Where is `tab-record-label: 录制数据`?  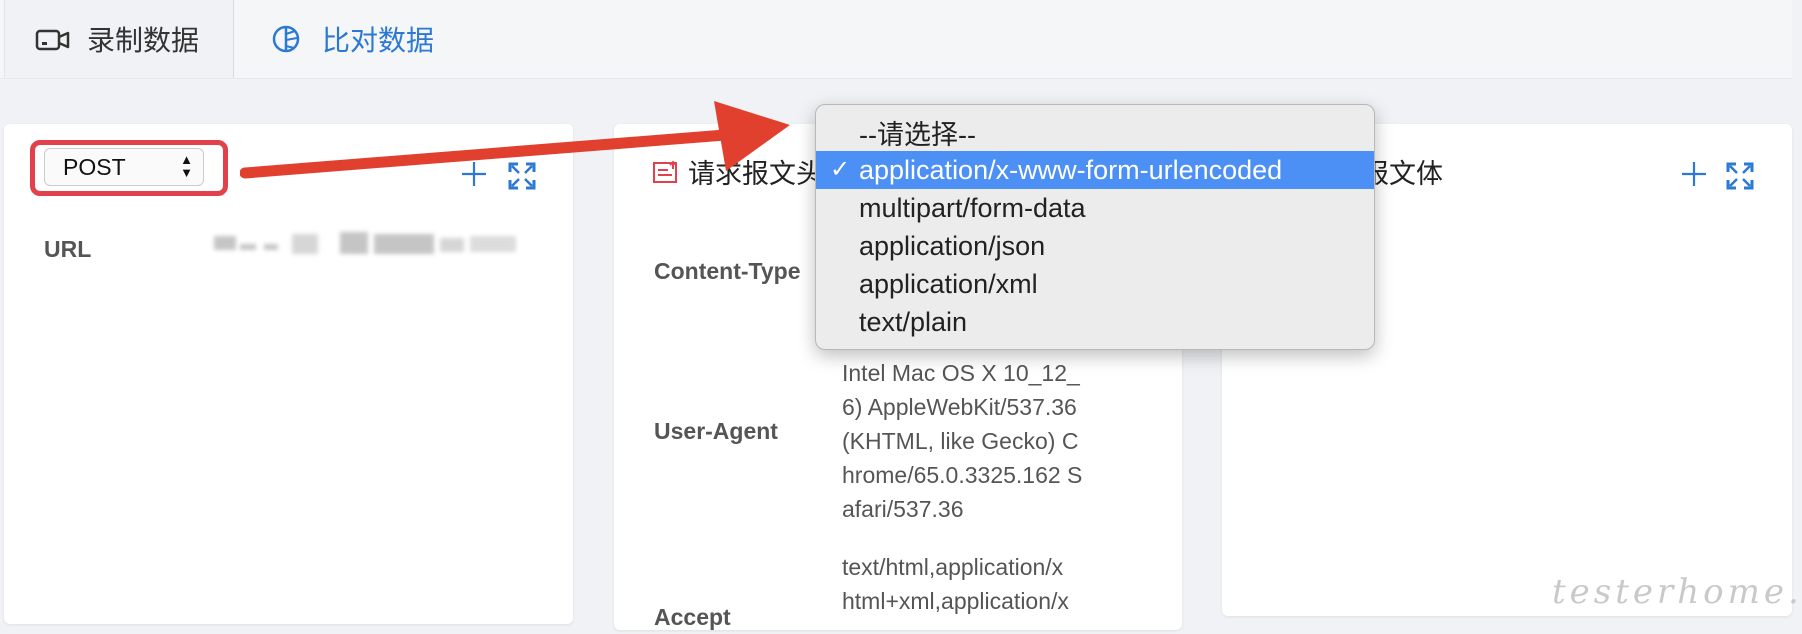 tab-record-label: 录制数据 is located at coordinates (143, 40).